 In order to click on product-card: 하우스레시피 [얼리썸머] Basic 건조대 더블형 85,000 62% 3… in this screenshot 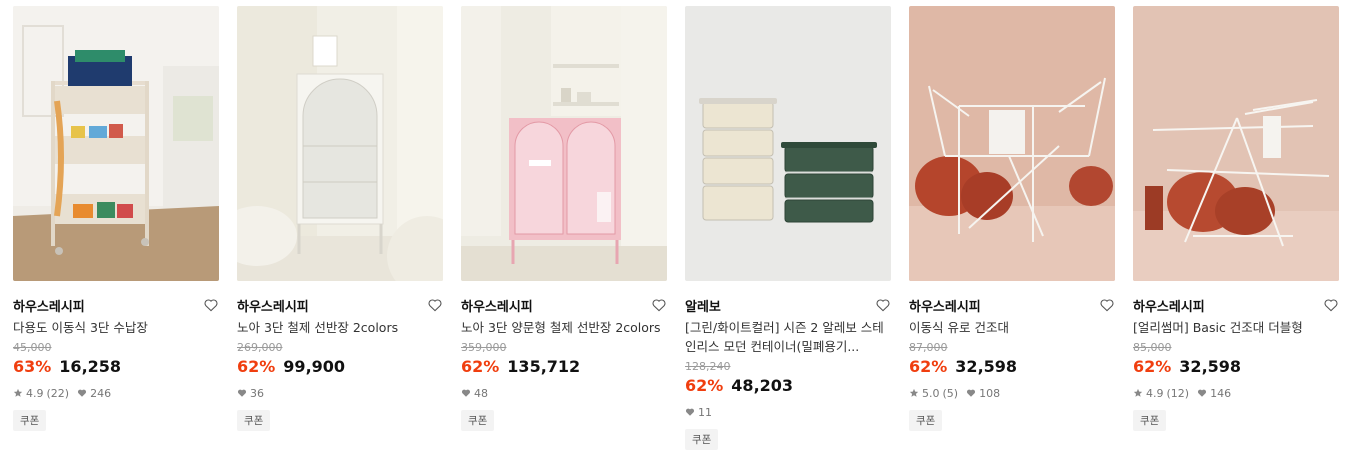, I will do `click(1236, 218)`.